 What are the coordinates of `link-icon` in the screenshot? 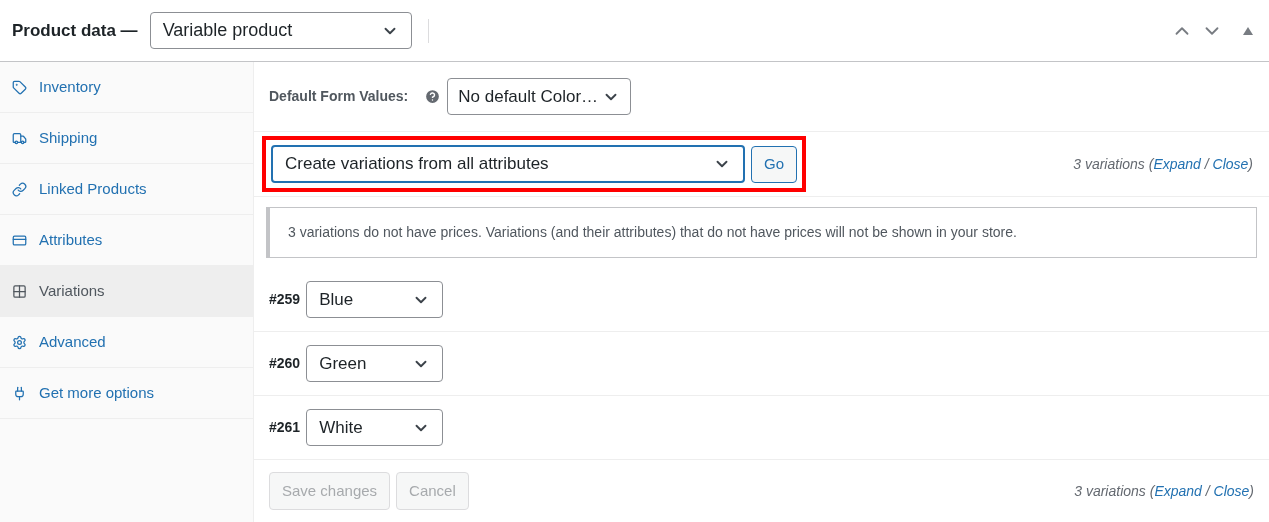 It's located at (19, 189).